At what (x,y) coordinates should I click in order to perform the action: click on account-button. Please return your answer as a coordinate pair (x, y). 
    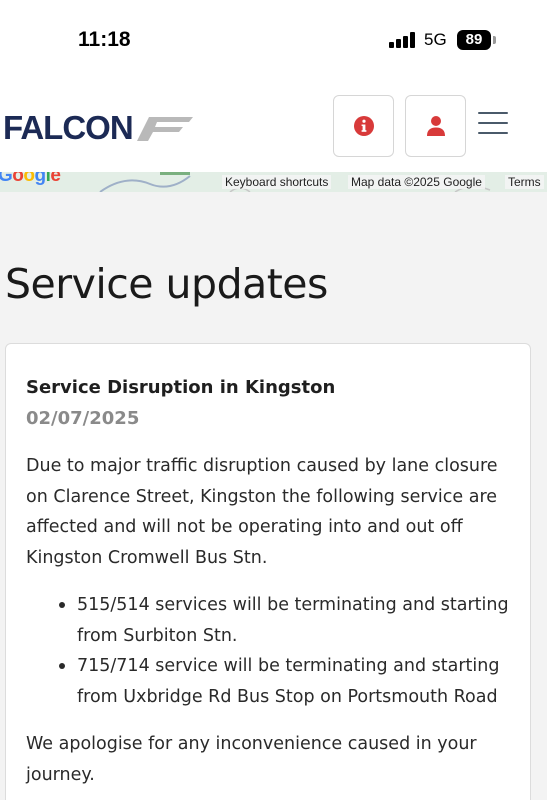
    Looking at the image, I should click on (435, 126).